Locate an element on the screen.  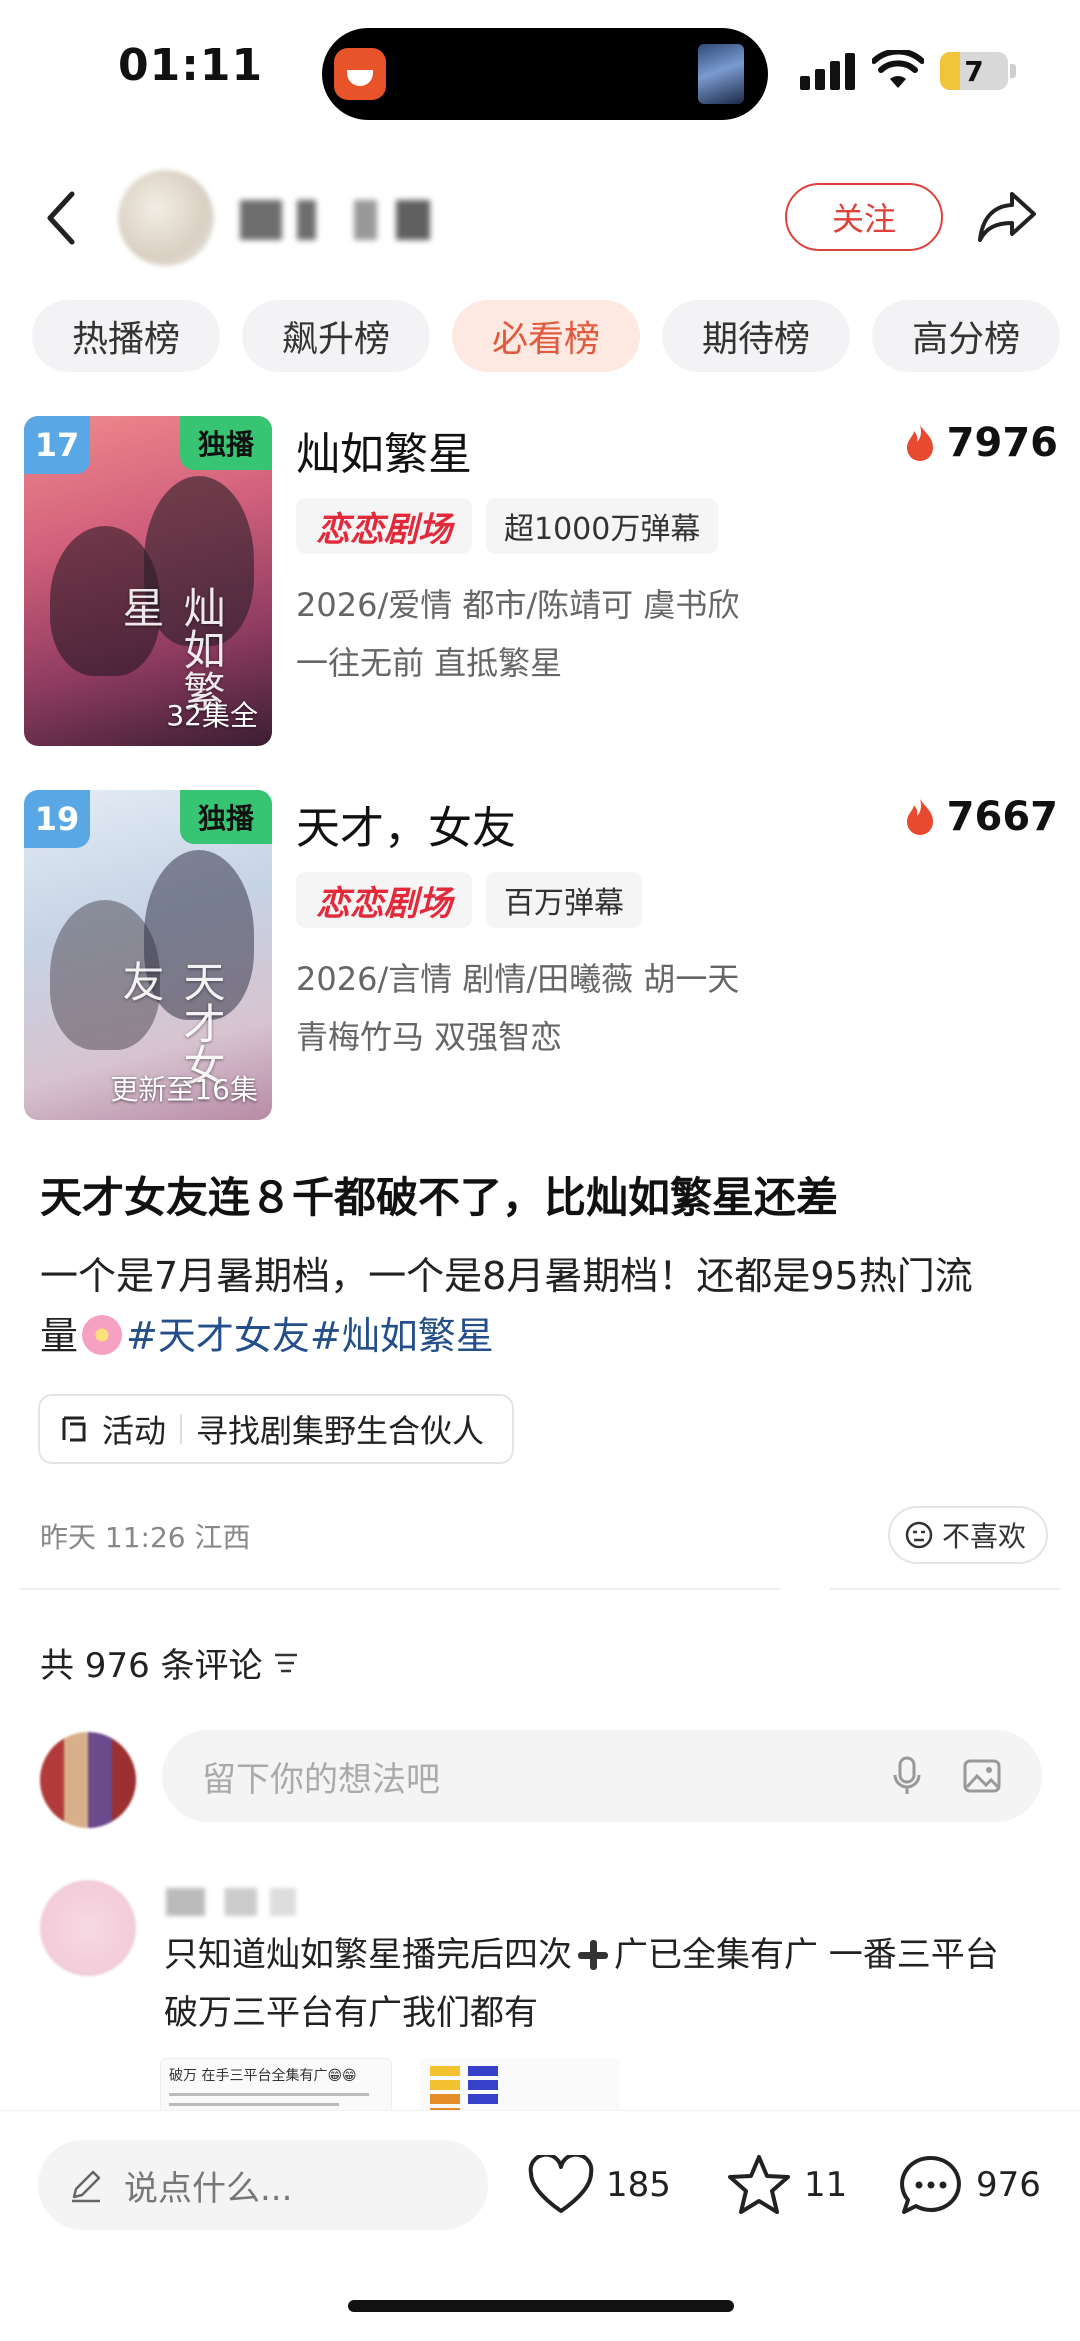
comment-placeholder: 留下你的想法吧 is located at coordinates (321, 1779).